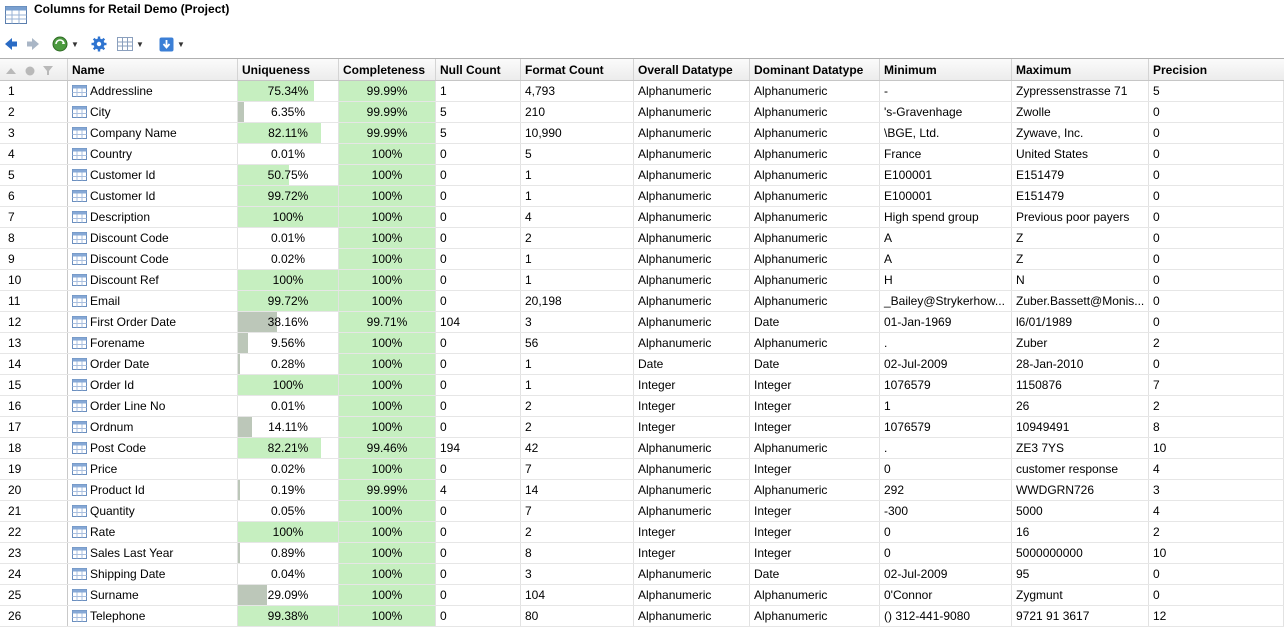 Image resolution: width=1284 pixels, height=632 pixels. What do you see at coordinates (288, 133) in the screenshot?
I see `uniqueness-cell: 82.11%` at bounding box center [288, 133].